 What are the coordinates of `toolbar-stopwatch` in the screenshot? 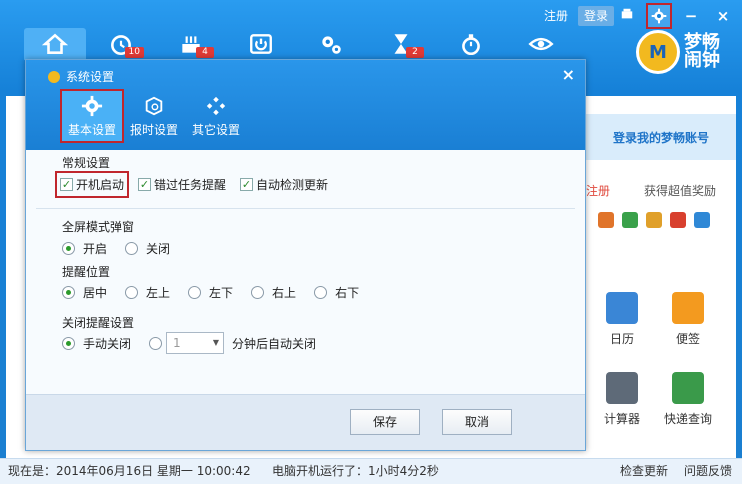 It's located at (471, 44).